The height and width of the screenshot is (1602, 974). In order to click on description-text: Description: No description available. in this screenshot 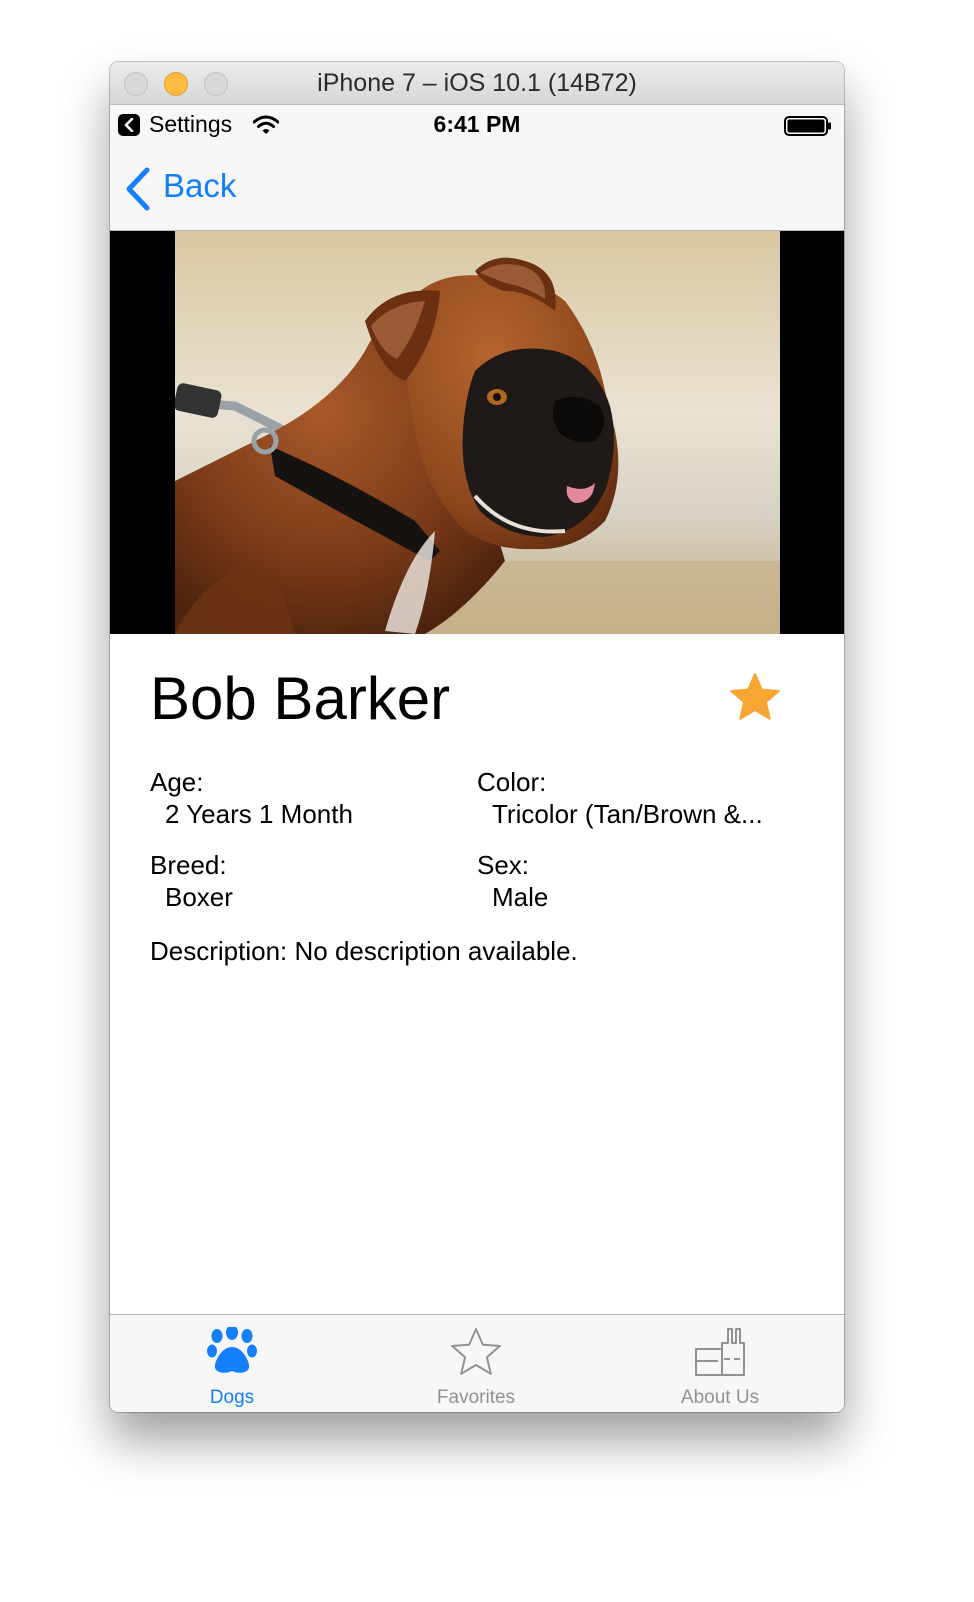, I will do `click(364, 951)`.